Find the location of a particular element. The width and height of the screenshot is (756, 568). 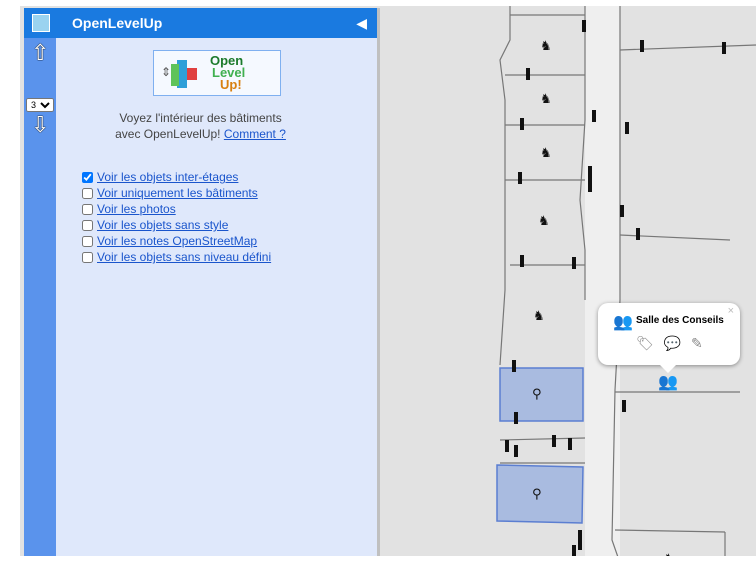

popup-actions: 🏷 💬 ✎ is located at coordinates (672, 343).